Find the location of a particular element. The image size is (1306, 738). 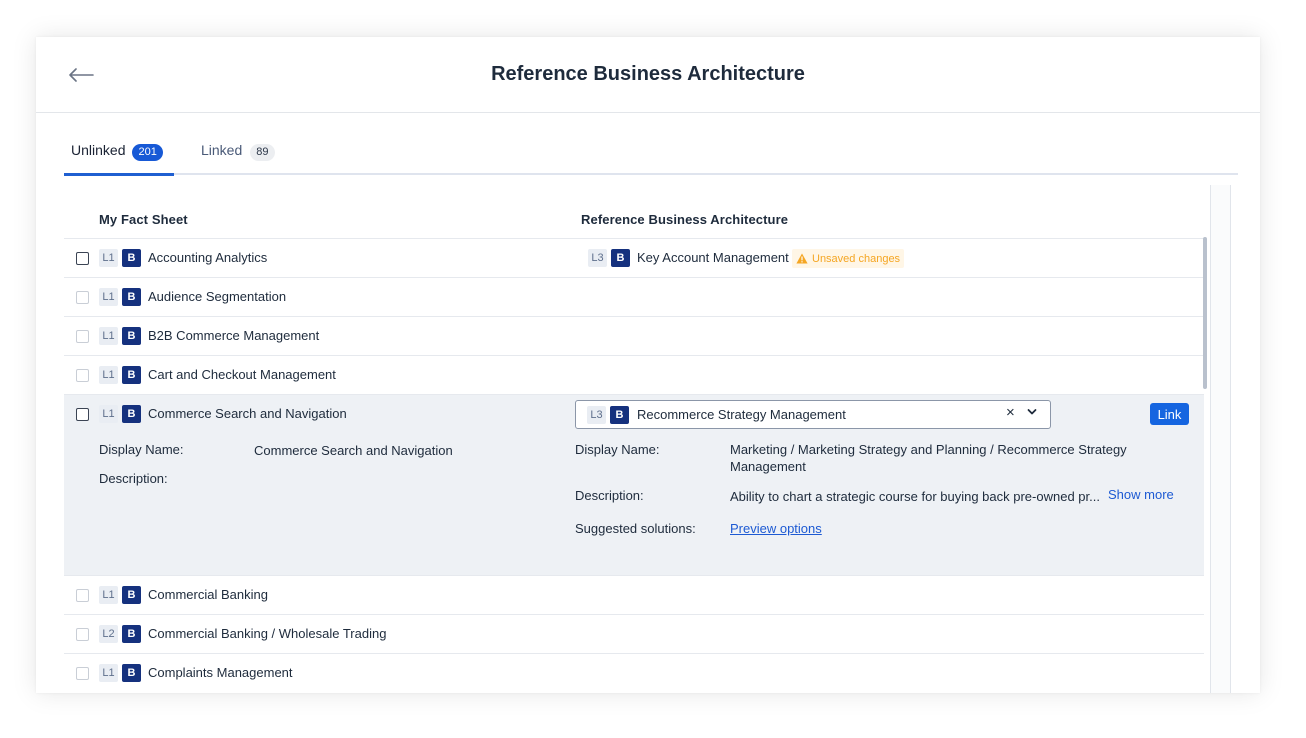

unsaved-changes-badge: Unsaved changes is located at coordinates (848, 258).